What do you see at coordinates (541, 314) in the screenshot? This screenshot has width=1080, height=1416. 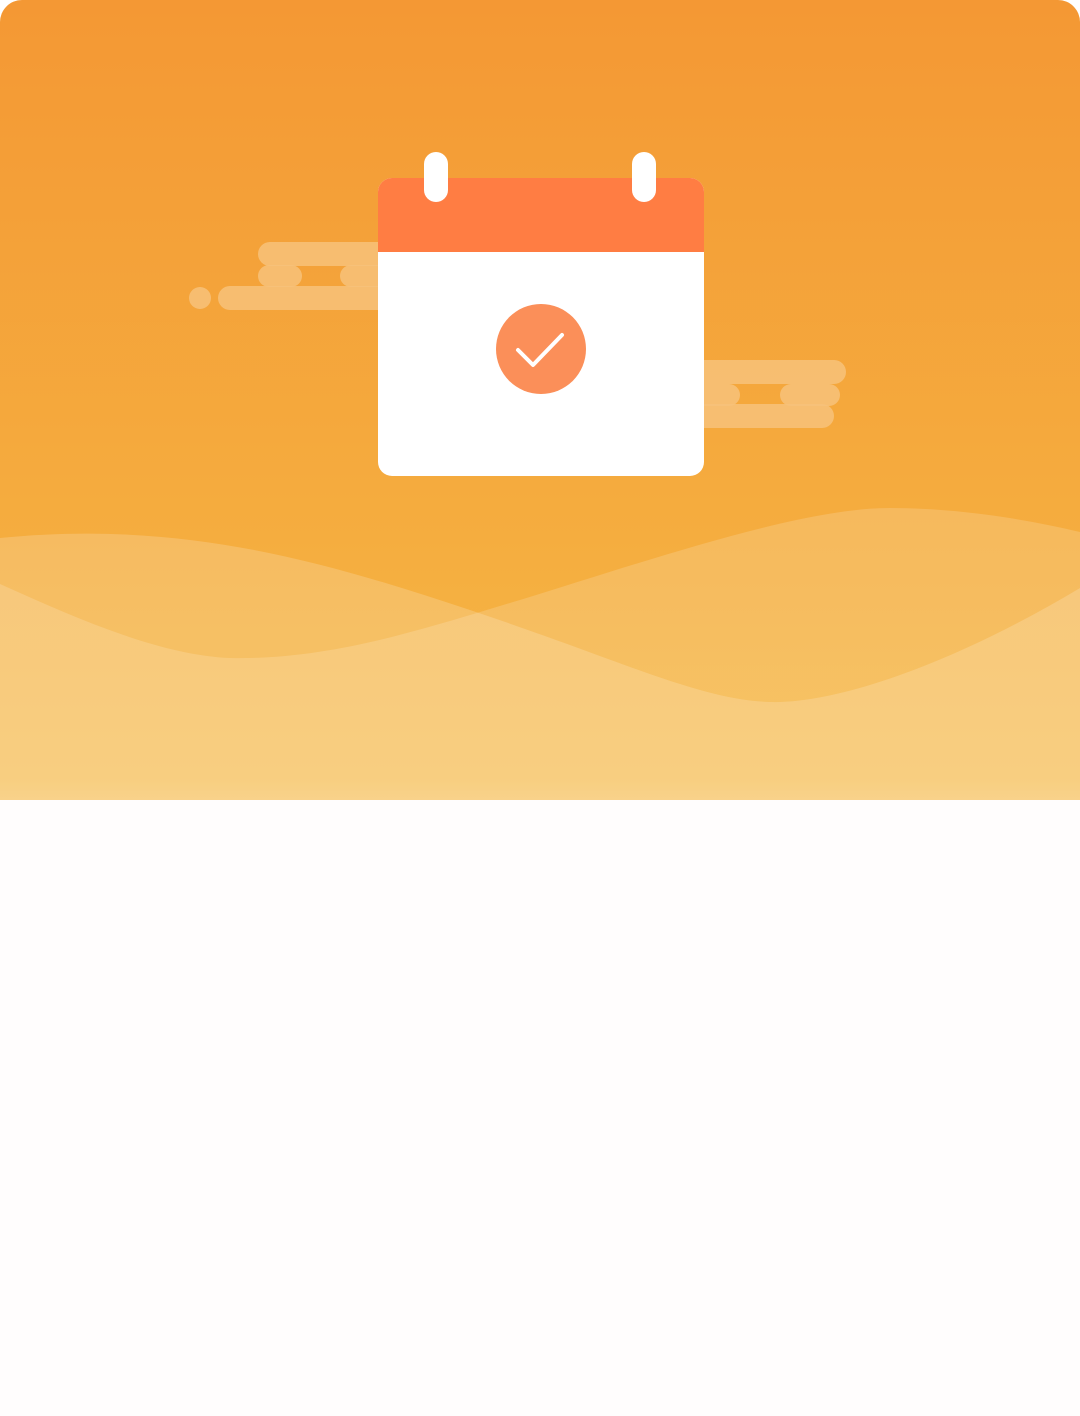 I see `calendar-check-icon` at bounding box center [541, 314].